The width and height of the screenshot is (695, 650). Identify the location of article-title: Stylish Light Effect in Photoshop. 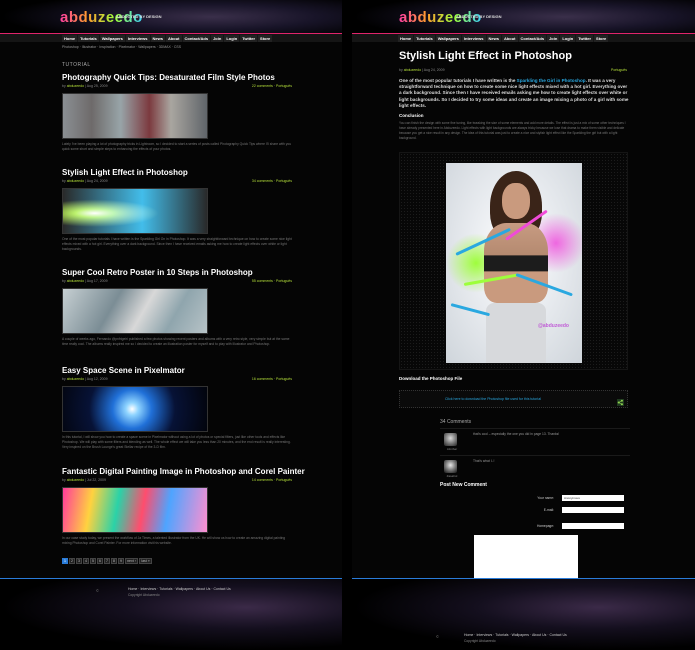
(485, 56).